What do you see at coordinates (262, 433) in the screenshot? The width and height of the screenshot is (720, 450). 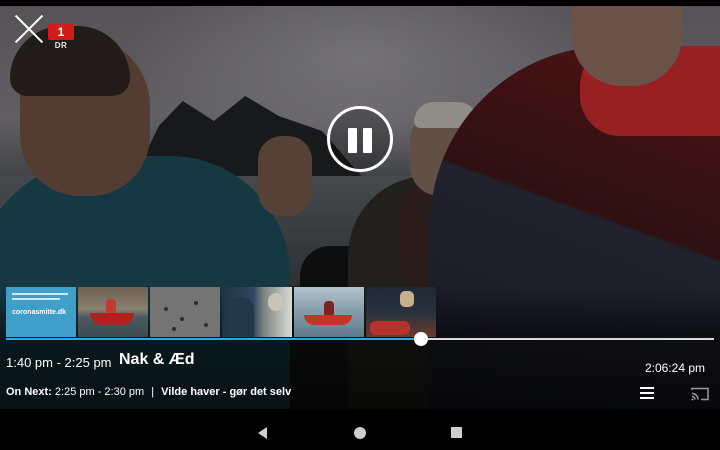 I see `back-icon` at bounding box center [262, 433].